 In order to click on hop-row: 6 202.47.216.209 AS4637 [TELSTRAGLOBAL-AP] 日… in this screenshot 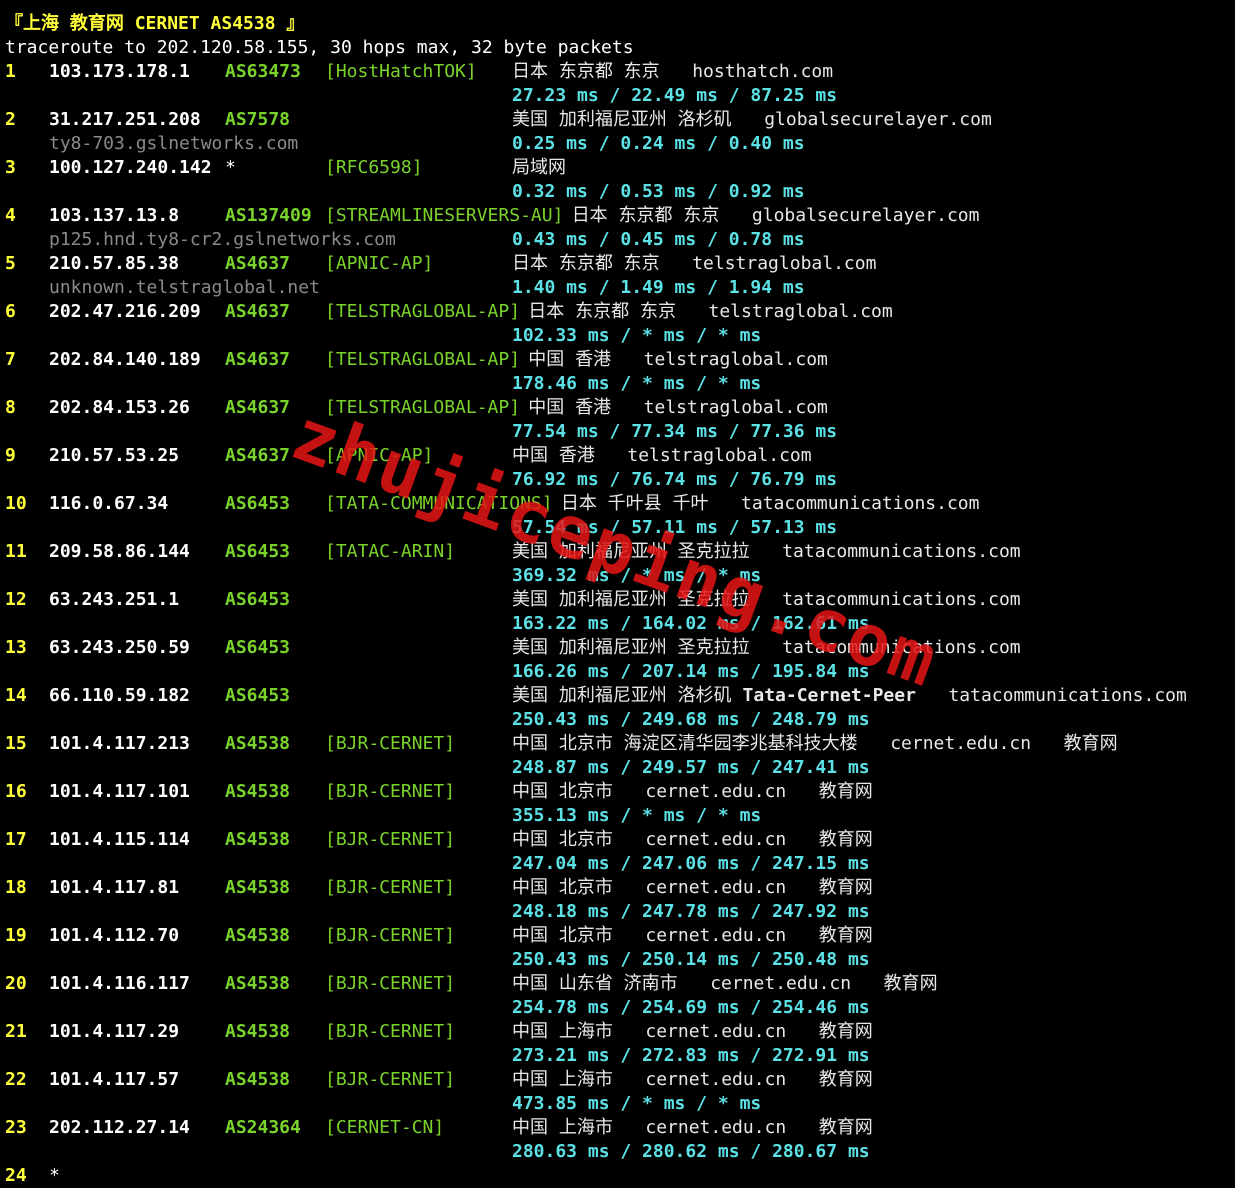, I will do `click(620, 312)`.